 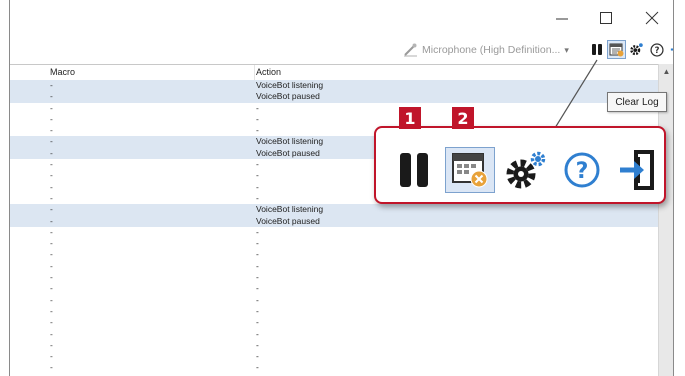 I want to click on callout-exit, so click(x=638, y=170).